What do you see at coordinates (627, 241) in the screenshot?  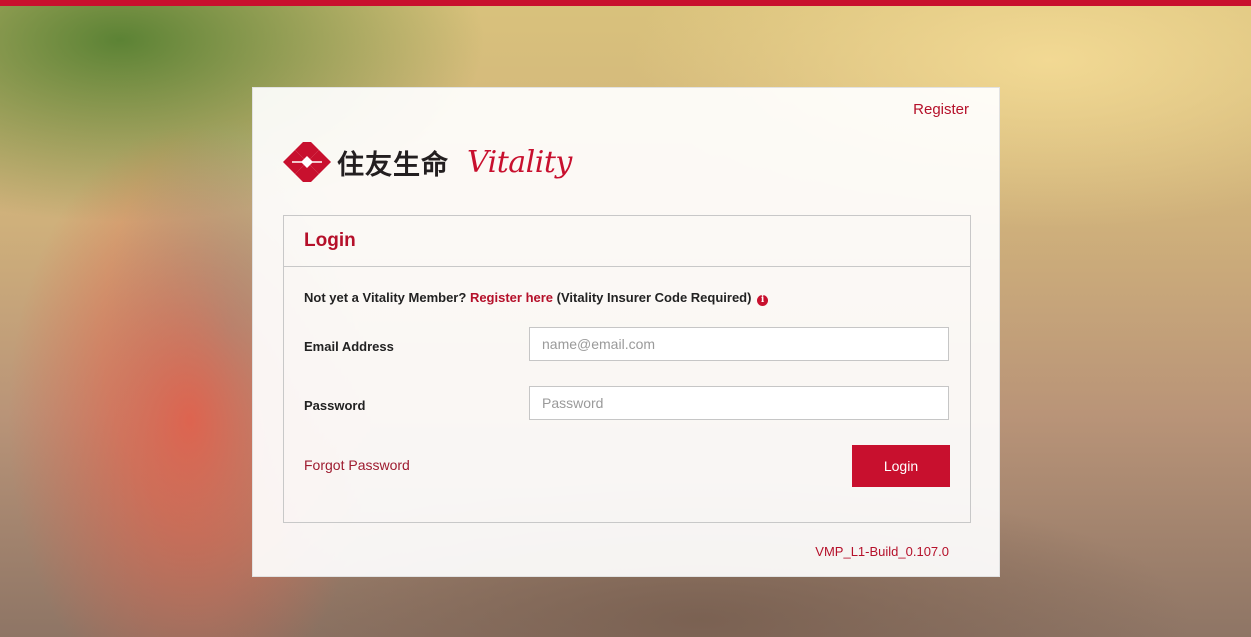 I see `login-panel-title: Login` at bounding box center [627, 241].